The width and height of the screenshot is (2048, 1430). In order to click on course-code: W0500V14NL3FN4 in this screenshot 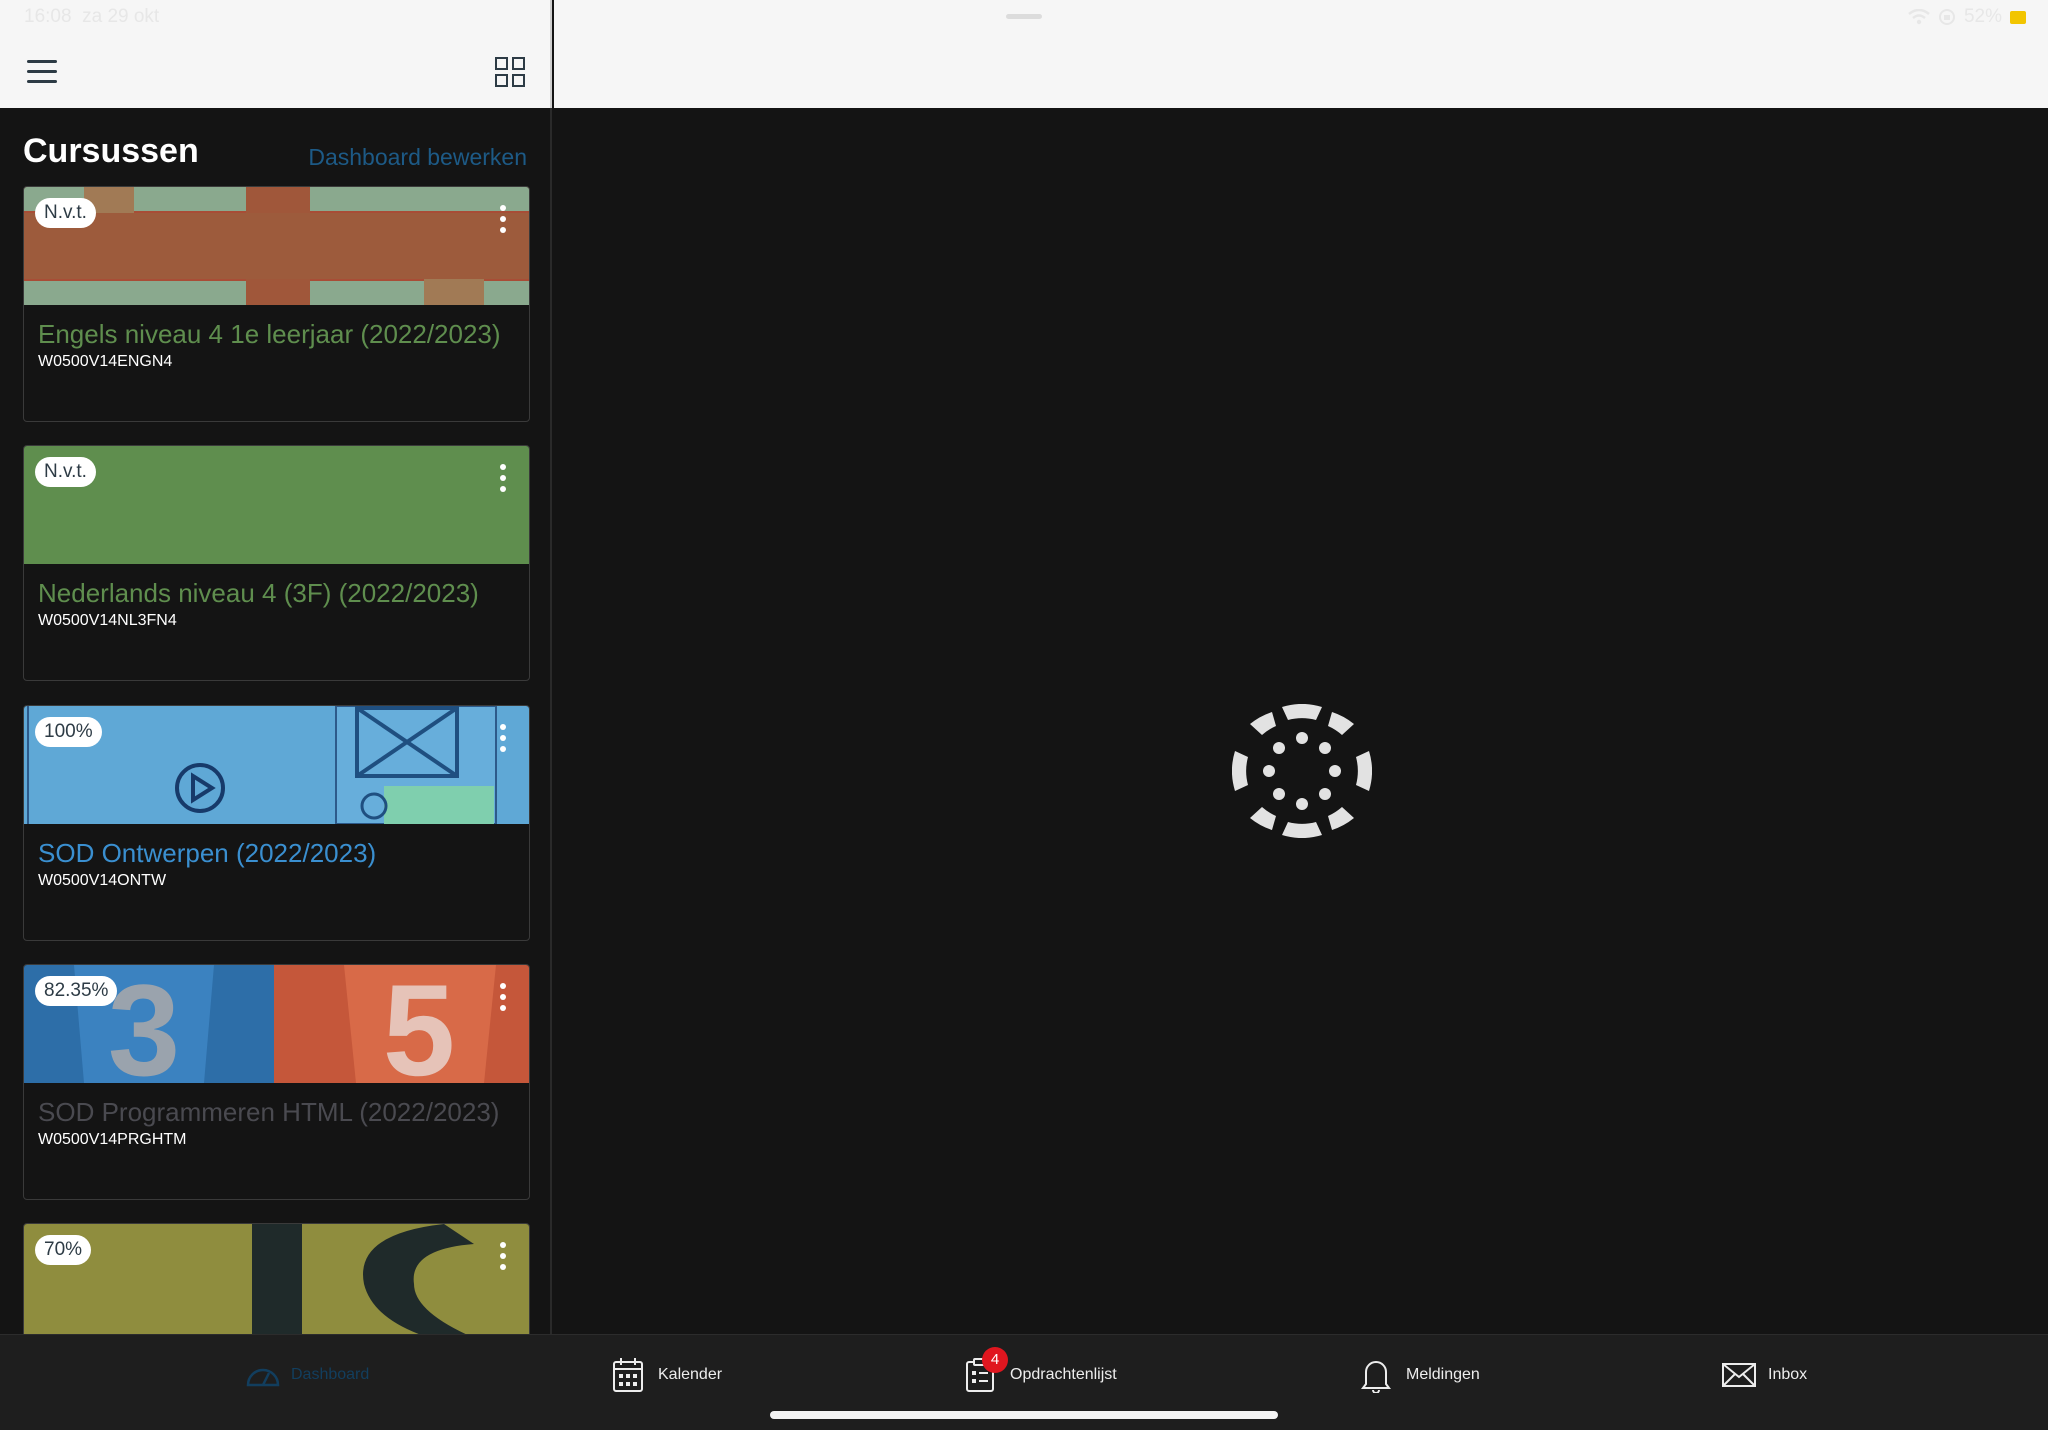, I will do `click(107, 620)`.